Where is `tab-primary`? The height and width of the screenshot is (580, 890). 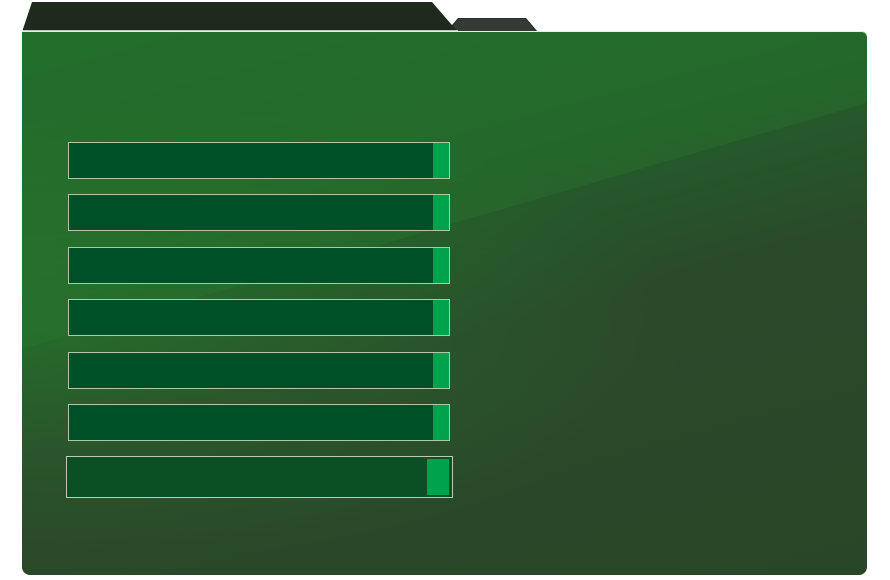 tab-primary is located at coordinates (242, 16).